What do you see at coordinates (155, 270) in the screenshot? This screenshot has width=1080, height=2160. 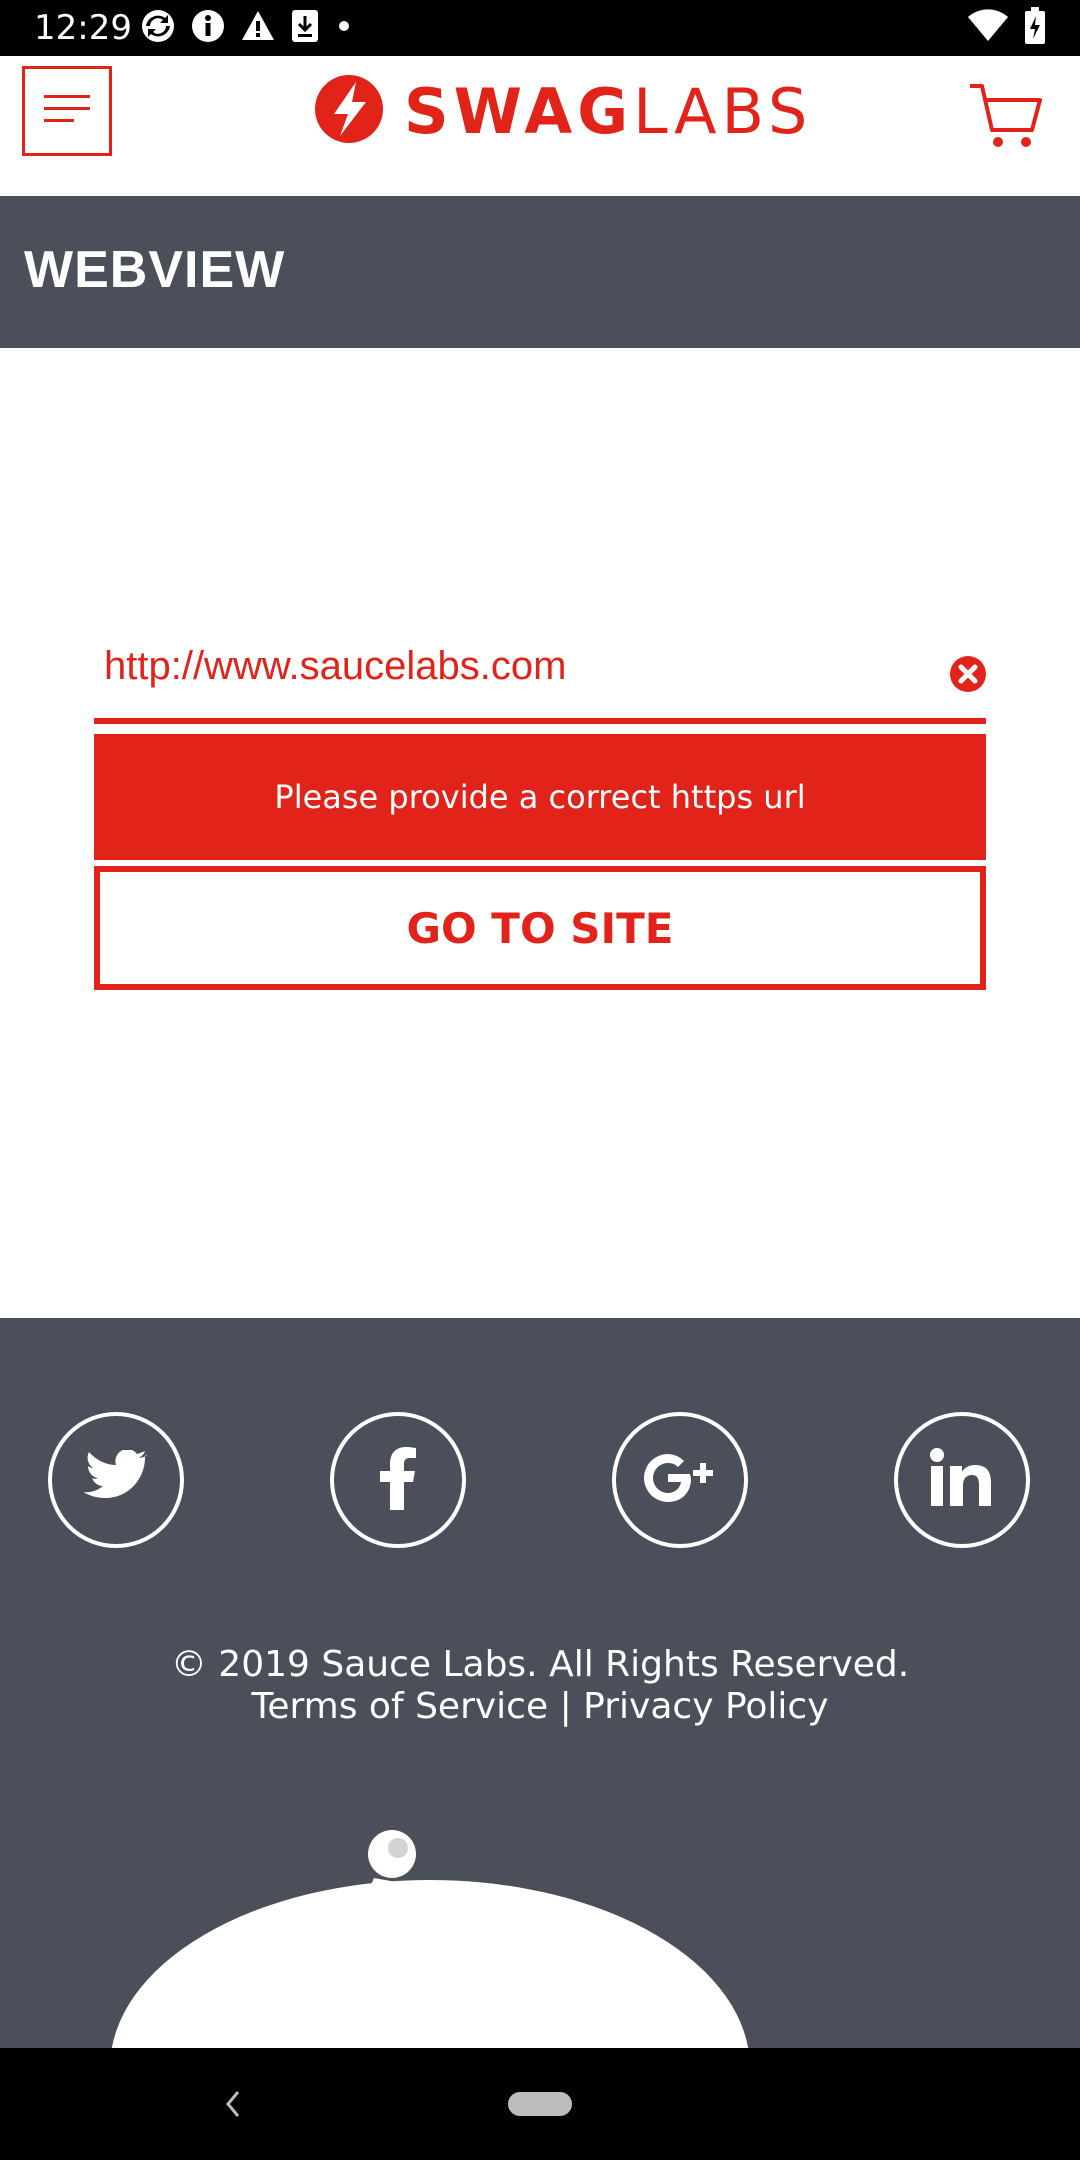 I see `page-title: WEBVIEW` at bounding box center [155, 270].